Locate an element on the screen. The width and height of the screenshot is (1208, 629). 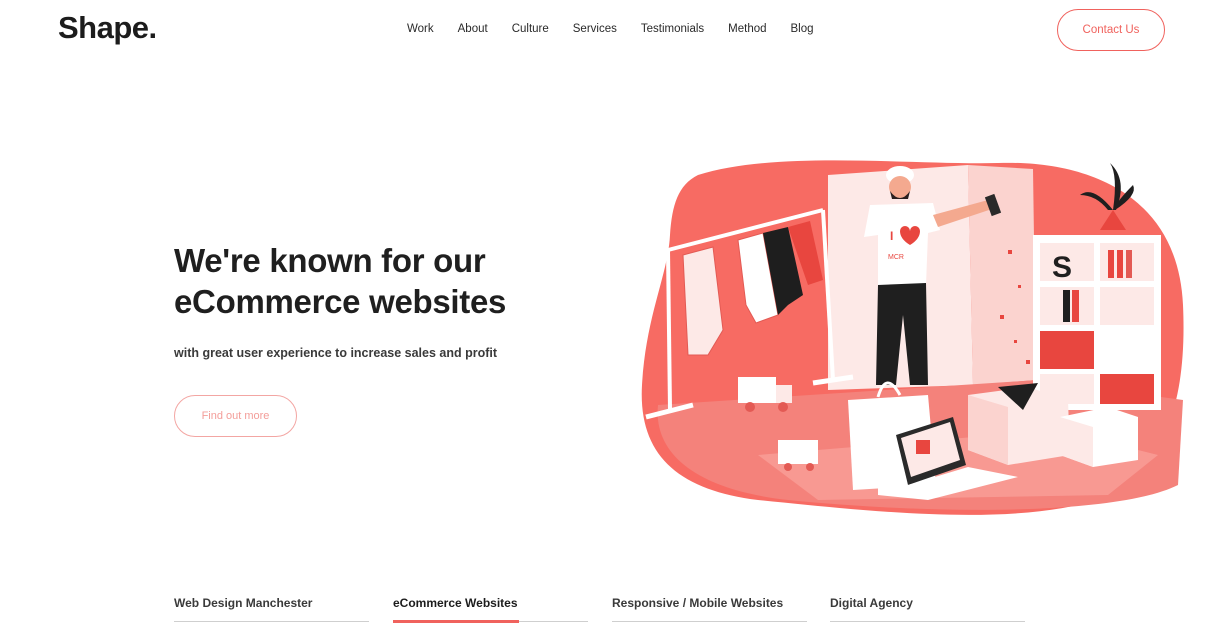
hero-title-line-2: eCommerce websites is located at coordinates (340, 301).